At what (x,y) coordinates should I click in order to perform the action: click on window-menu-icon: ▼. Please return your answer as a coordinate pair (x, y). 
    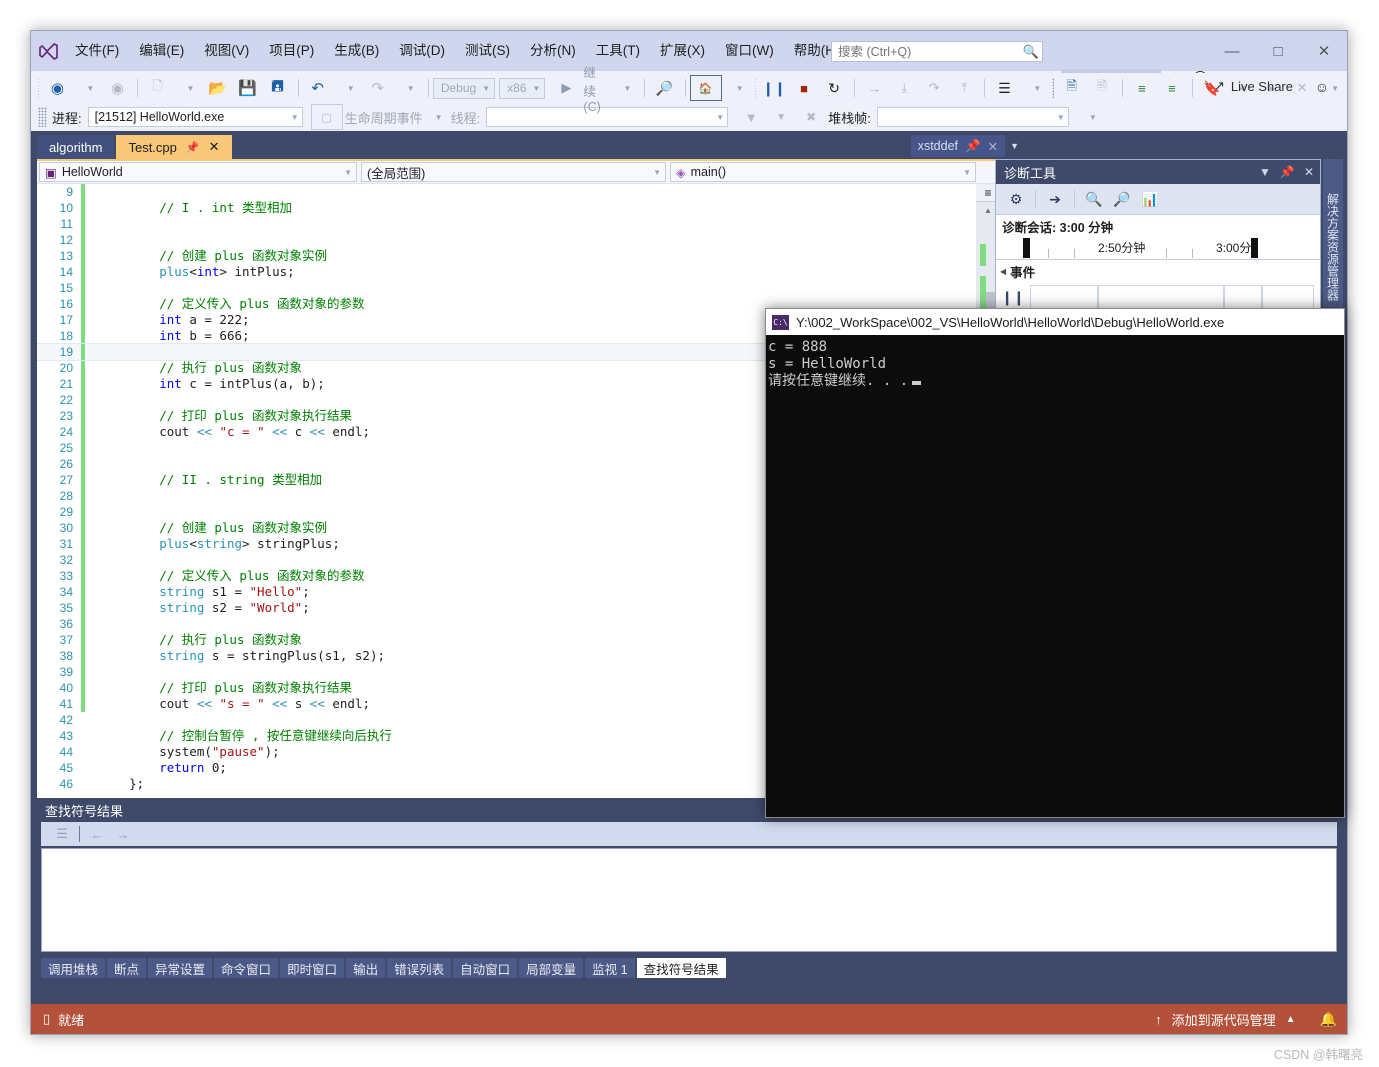
    Looking at the image, I should click on (1265, 172).